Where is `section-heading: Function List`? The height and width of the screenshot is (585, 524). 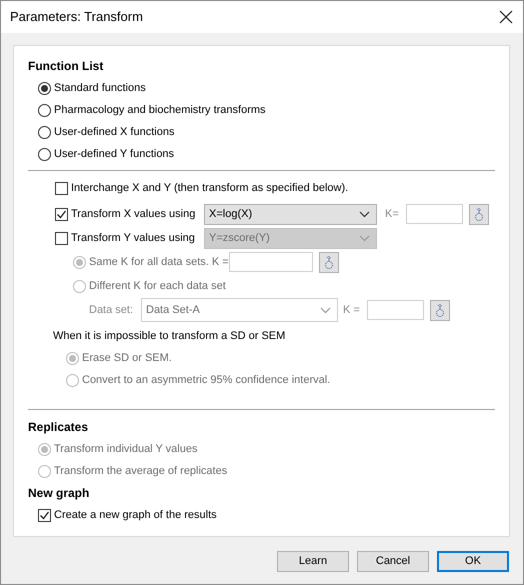 section-heading: Function List is located at coordinates (66, 66).